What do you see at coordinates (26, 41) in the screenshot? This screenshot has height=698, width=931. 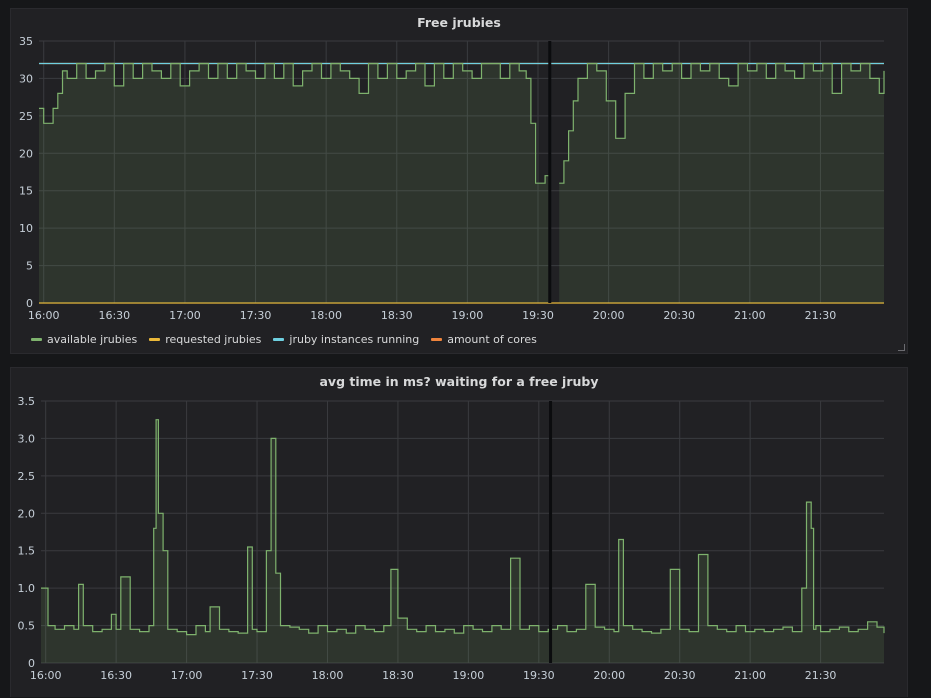 I see `y-tick-label: 35` at bounding box center [26, 41].